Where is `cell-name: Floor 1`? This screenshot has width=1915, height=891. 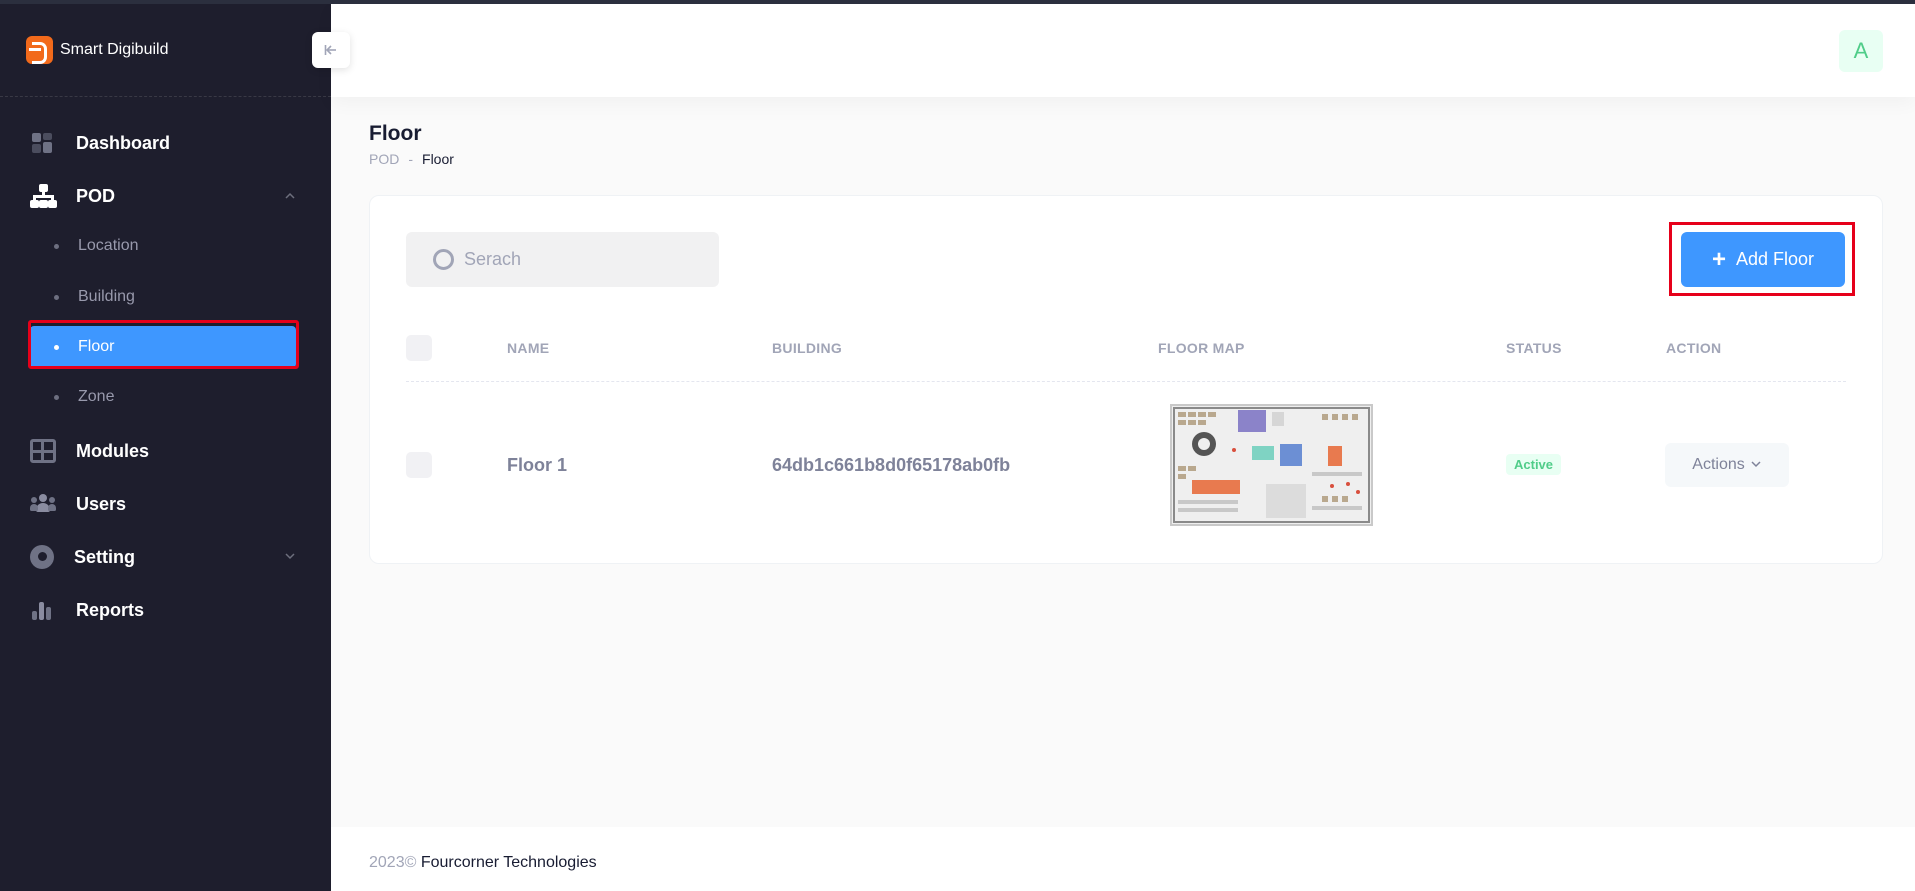 cell-name: Floor 1 is located at coordinates (537, 465).